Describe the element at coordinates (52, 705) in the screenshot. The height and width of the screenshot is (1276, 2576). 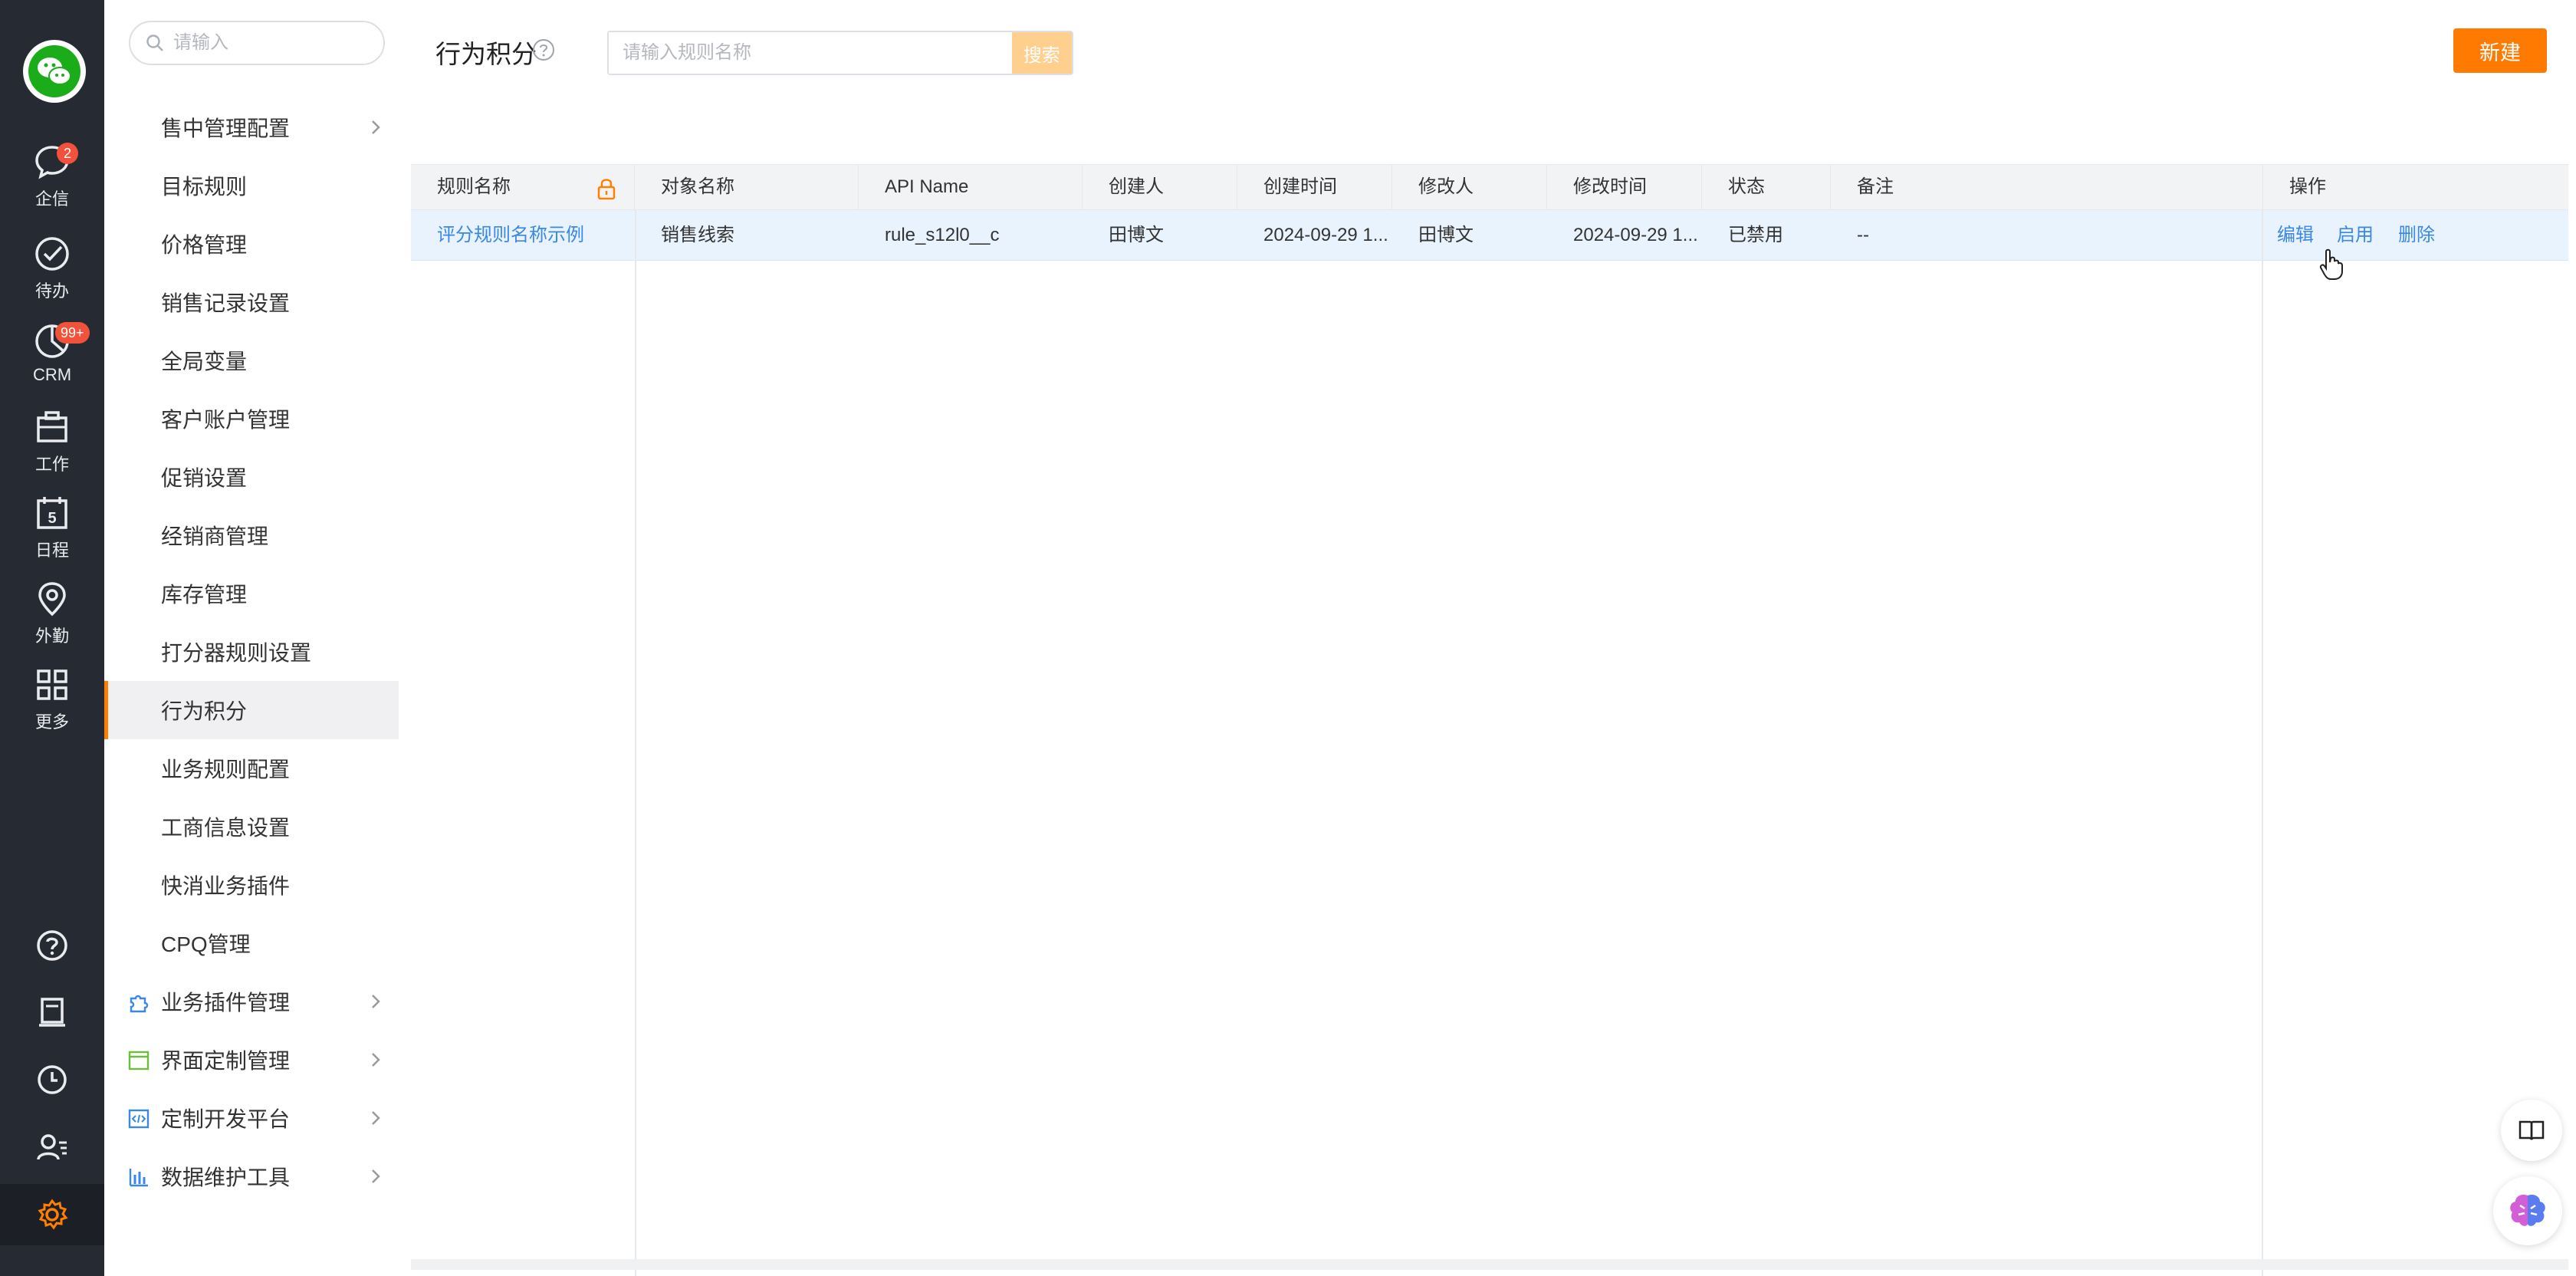
I see `rail-item-more: 更多` at that location.